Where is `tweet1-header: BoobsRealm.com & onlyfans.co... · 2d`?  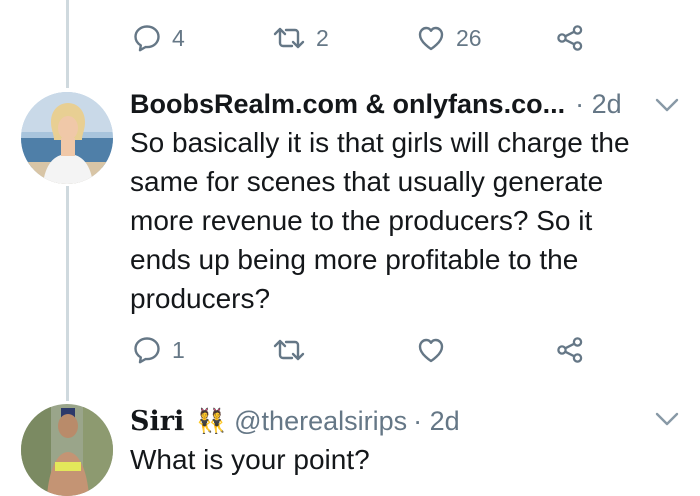 tweet1-header: BoobsRealm.com & onlyfans.co... · 2d is located at coordinates (376, 104).